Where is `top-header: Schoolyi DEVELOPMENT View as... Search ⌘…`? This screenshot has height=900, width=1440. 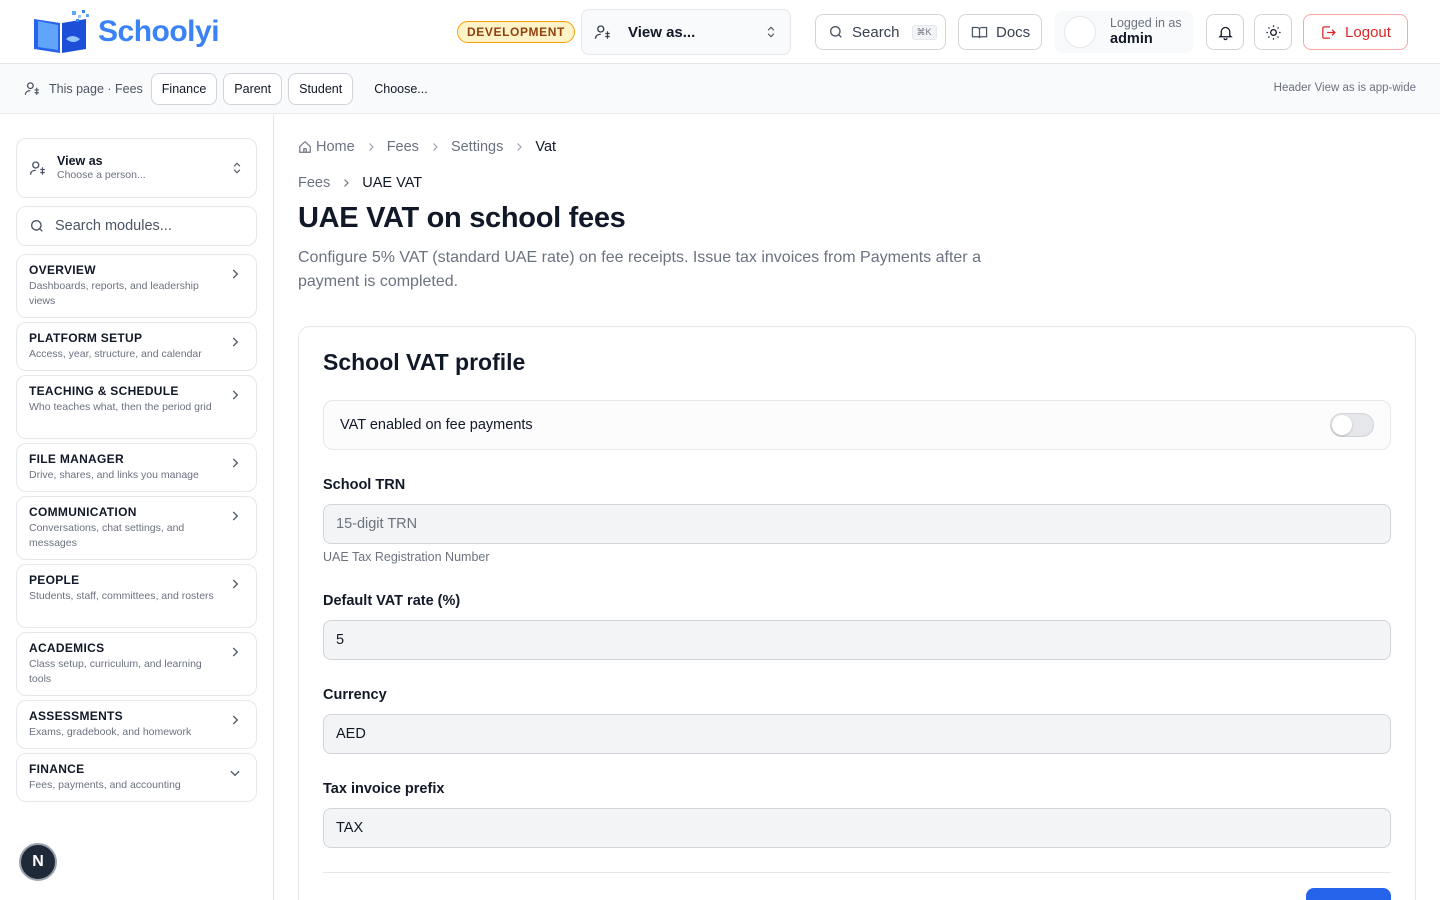 top-header: Schoolyi DEVELOPMENT View as... Search ⌘… is located at coordinates (720, 32).